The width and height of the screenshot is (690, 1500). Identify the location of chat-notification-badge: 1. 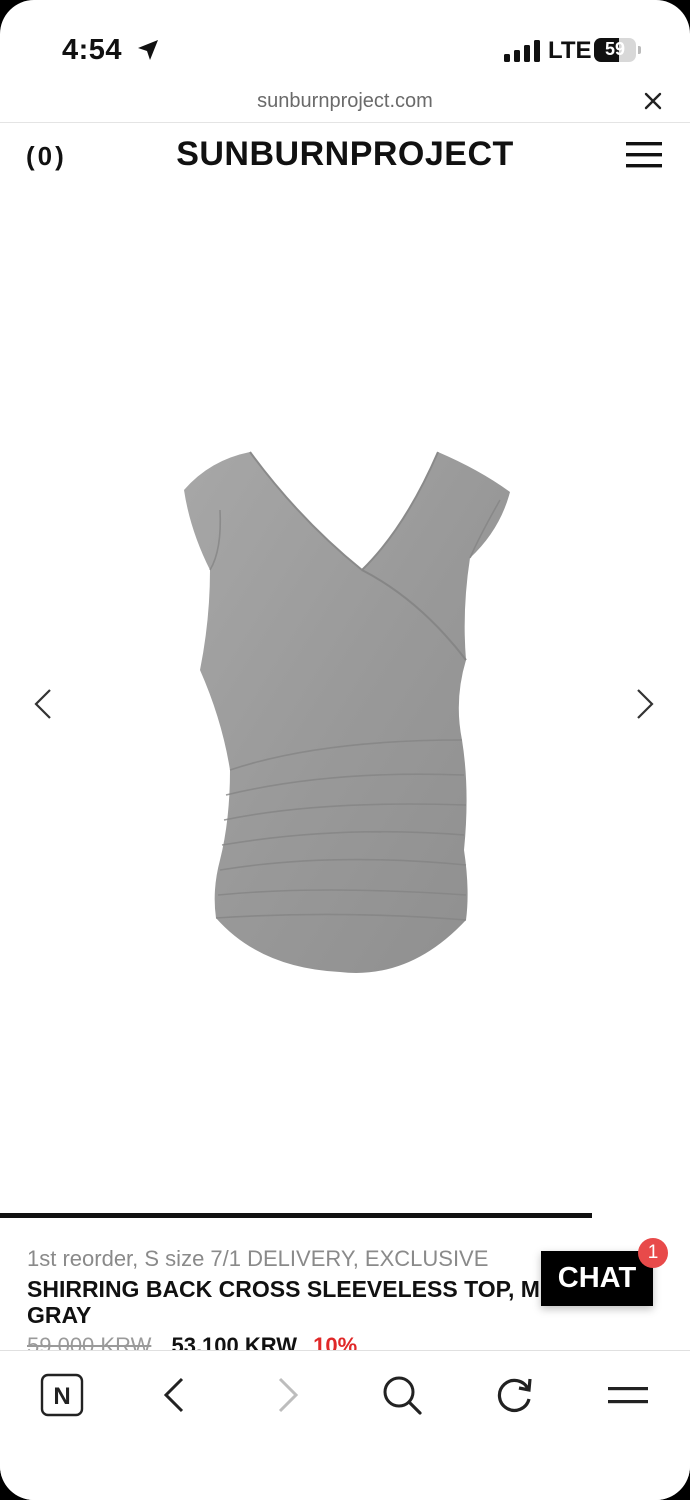
(653, 1253).